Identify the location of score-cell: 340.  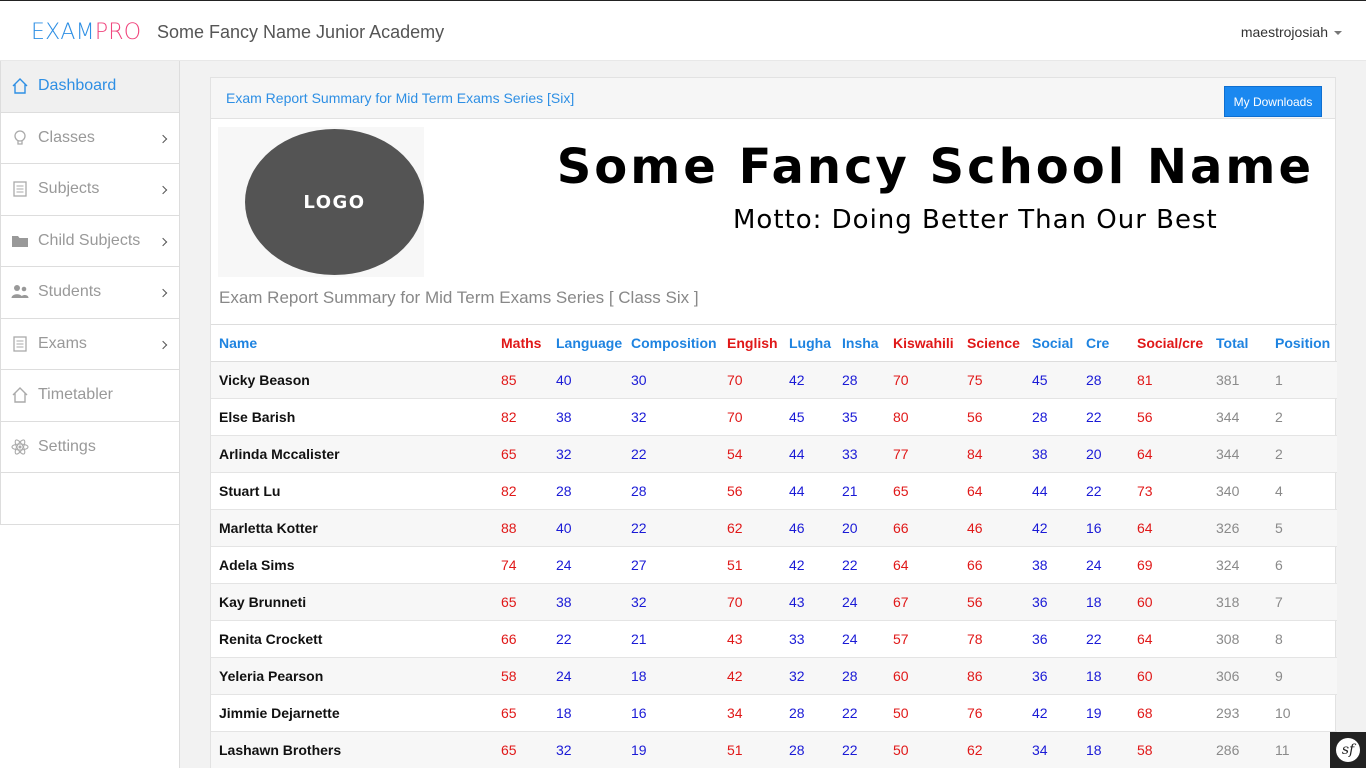
(1237, 491).